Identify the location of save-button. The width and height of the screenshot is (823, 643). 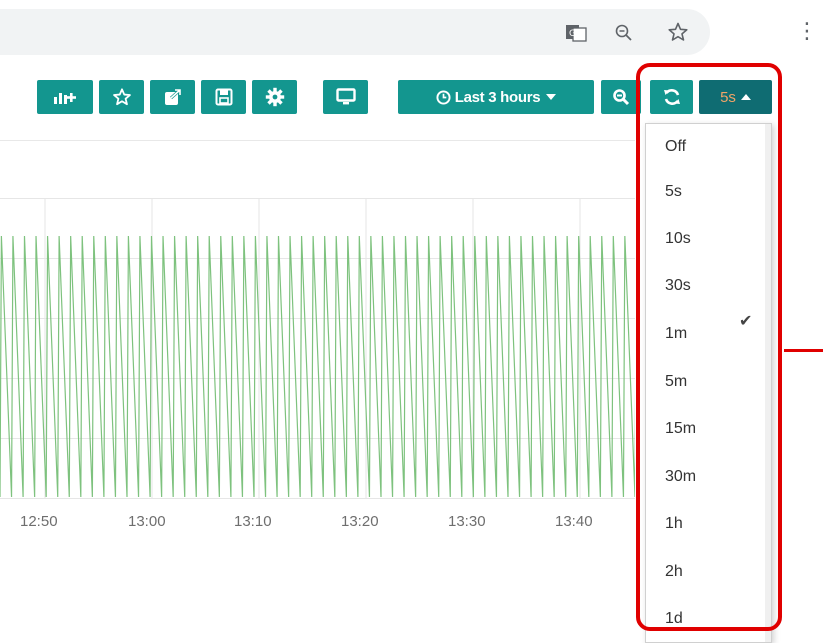
(223, 97).